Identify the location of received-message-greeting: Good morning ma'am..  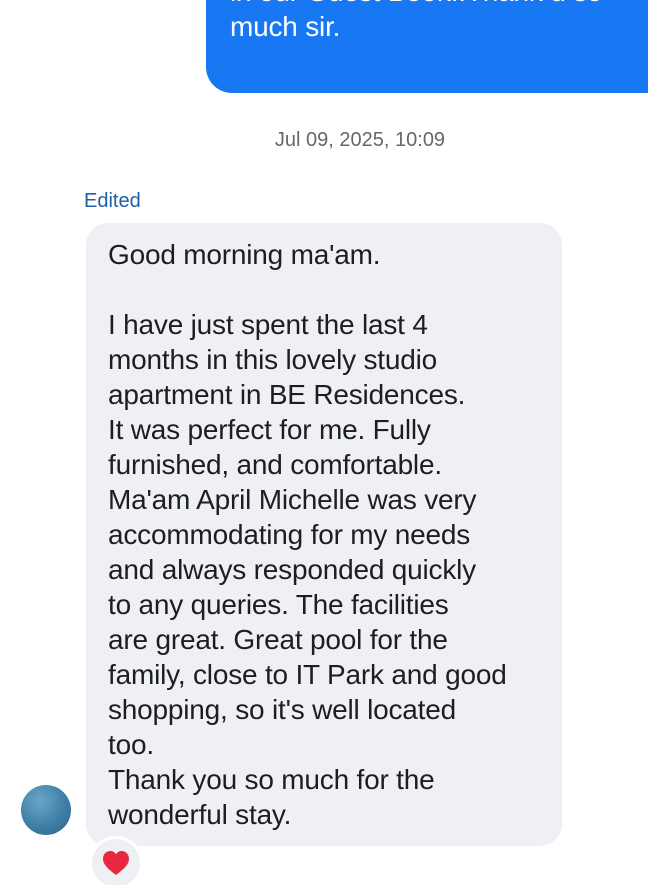
(244, 254).